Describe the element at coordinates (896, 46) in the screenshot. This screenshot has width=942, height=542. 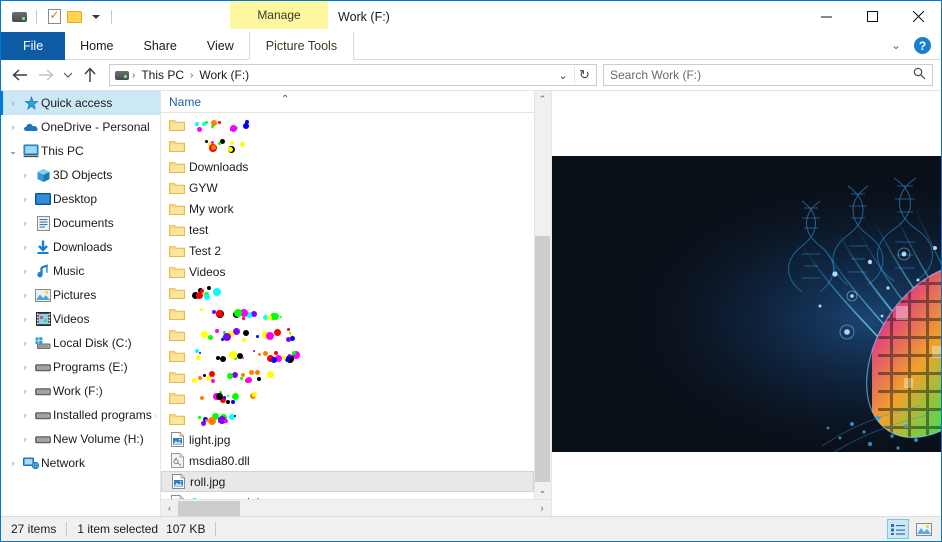
I see `chevron-down-icon: ⌄` at that location.